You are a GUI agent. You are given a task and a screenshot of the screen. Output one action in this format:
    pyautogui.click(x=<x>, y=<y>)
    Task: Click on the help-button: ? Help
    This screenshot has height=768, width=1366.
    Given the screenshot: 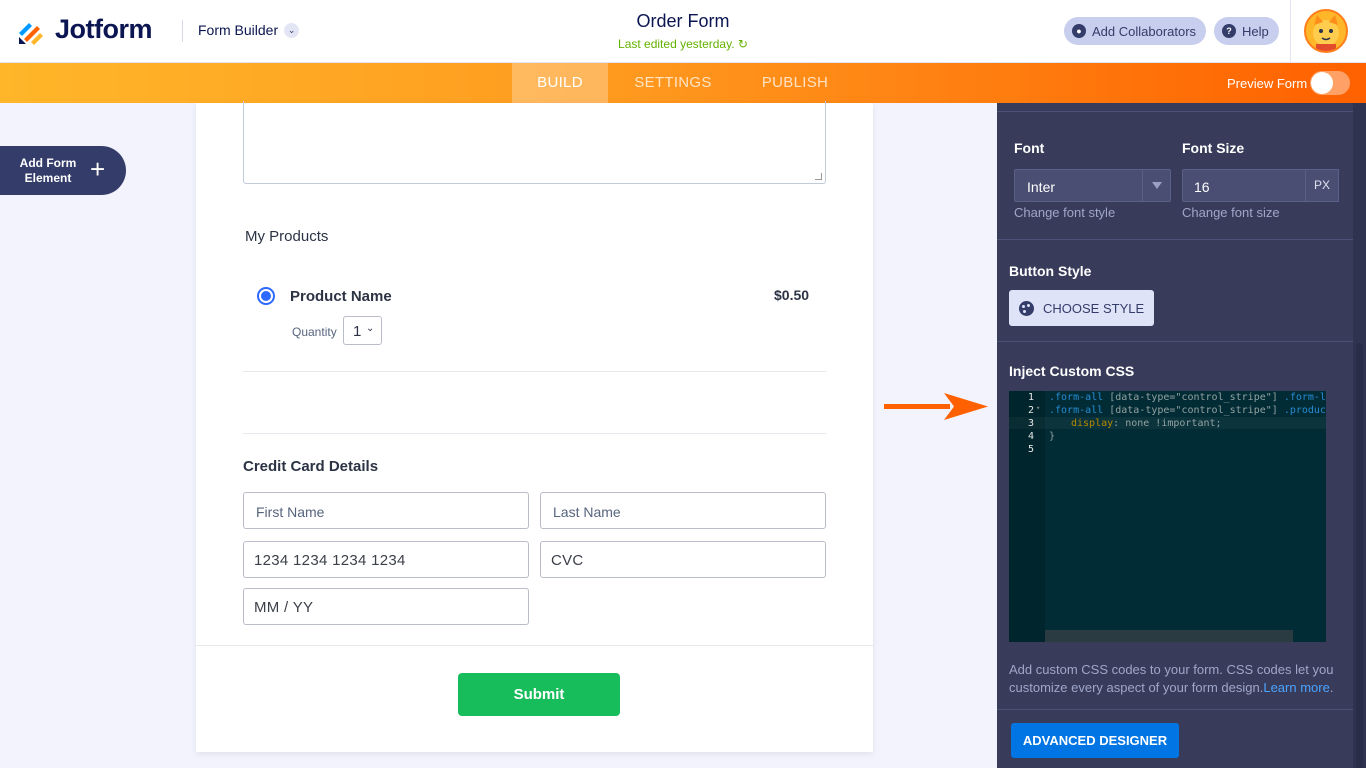 What is the action you would take?
    pyautogui.click(x=1246, y=31)
    